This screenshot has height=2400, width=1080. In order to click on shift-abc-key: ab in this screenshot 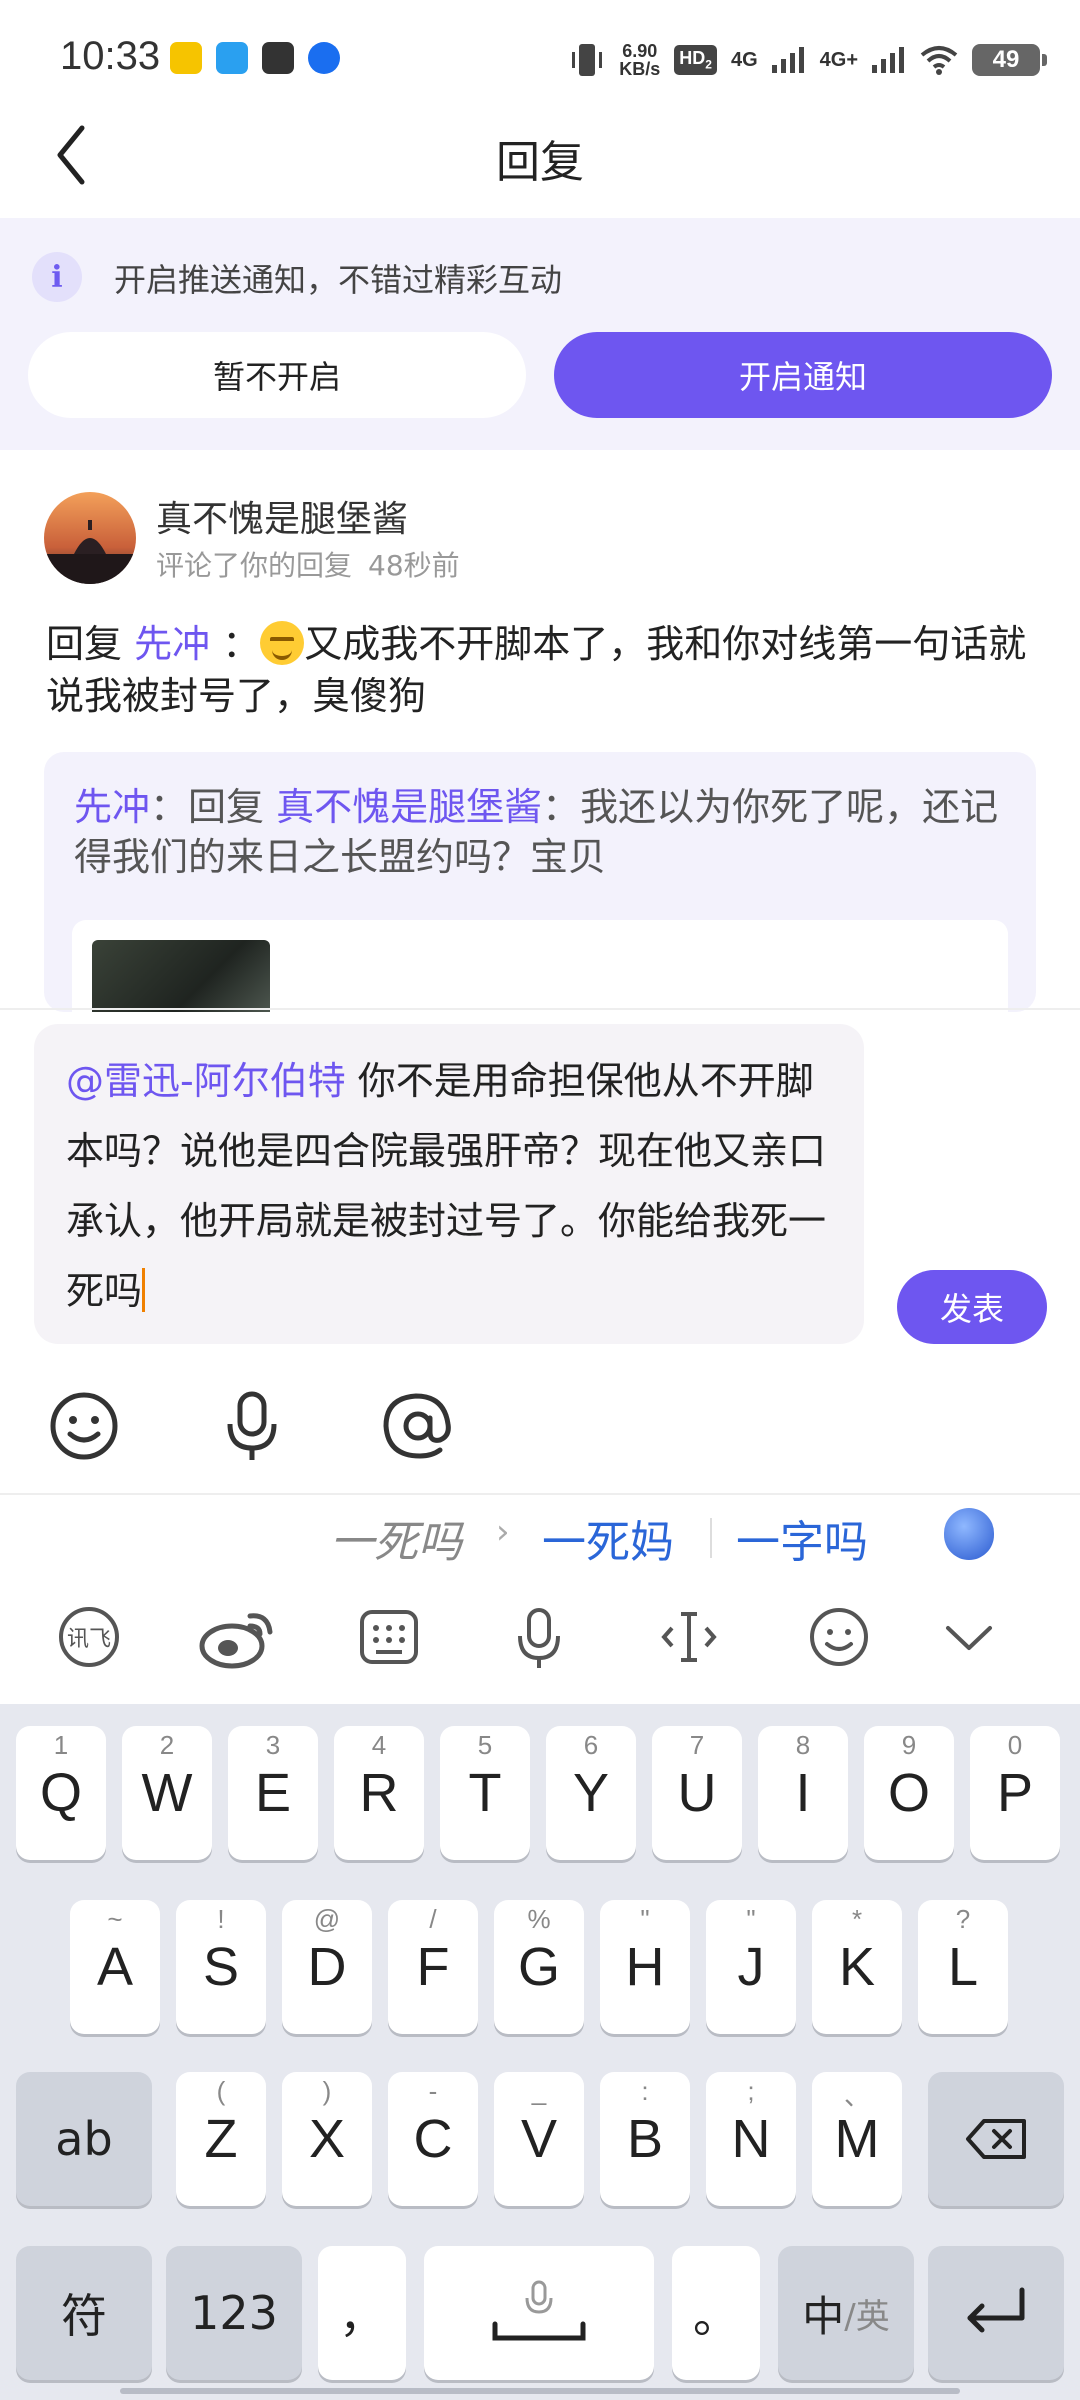, I will do `click(84, 2139)`.